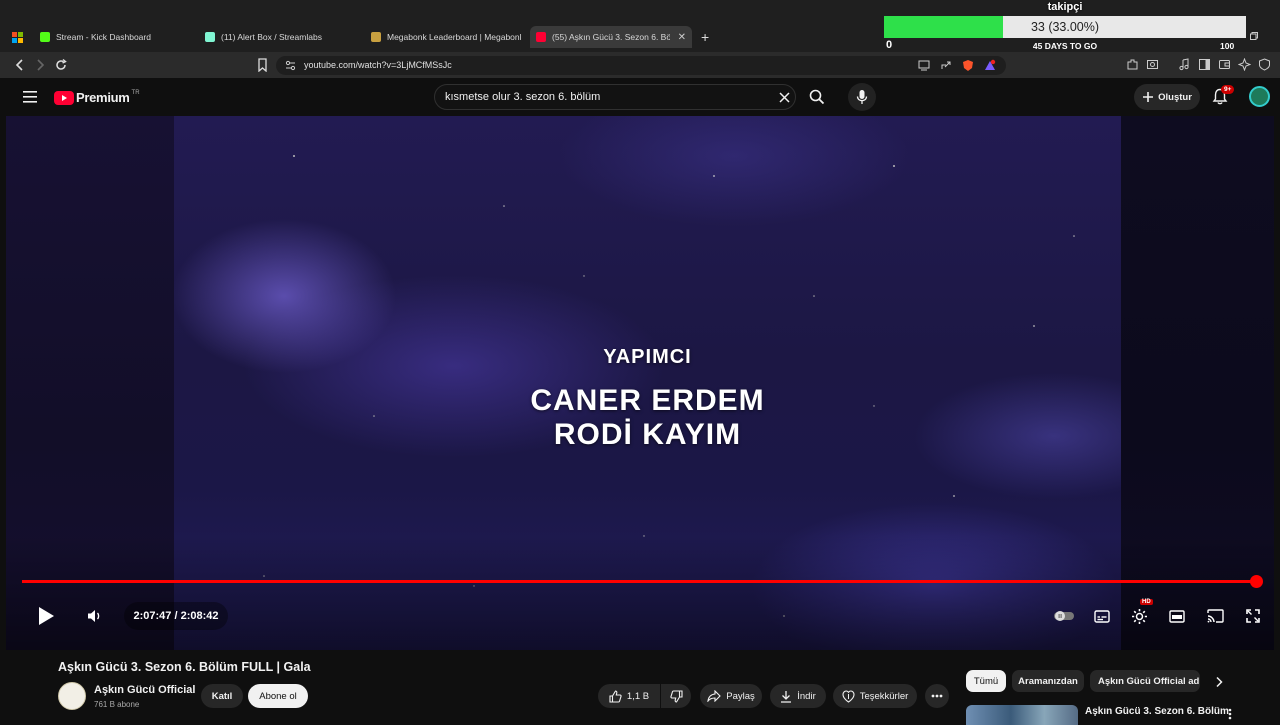 The image size is (1280, 725). What do you see at coordinates (1184, 64) in the screenshot?
I see `media-control-icon` at bounding box center [1184, 64].